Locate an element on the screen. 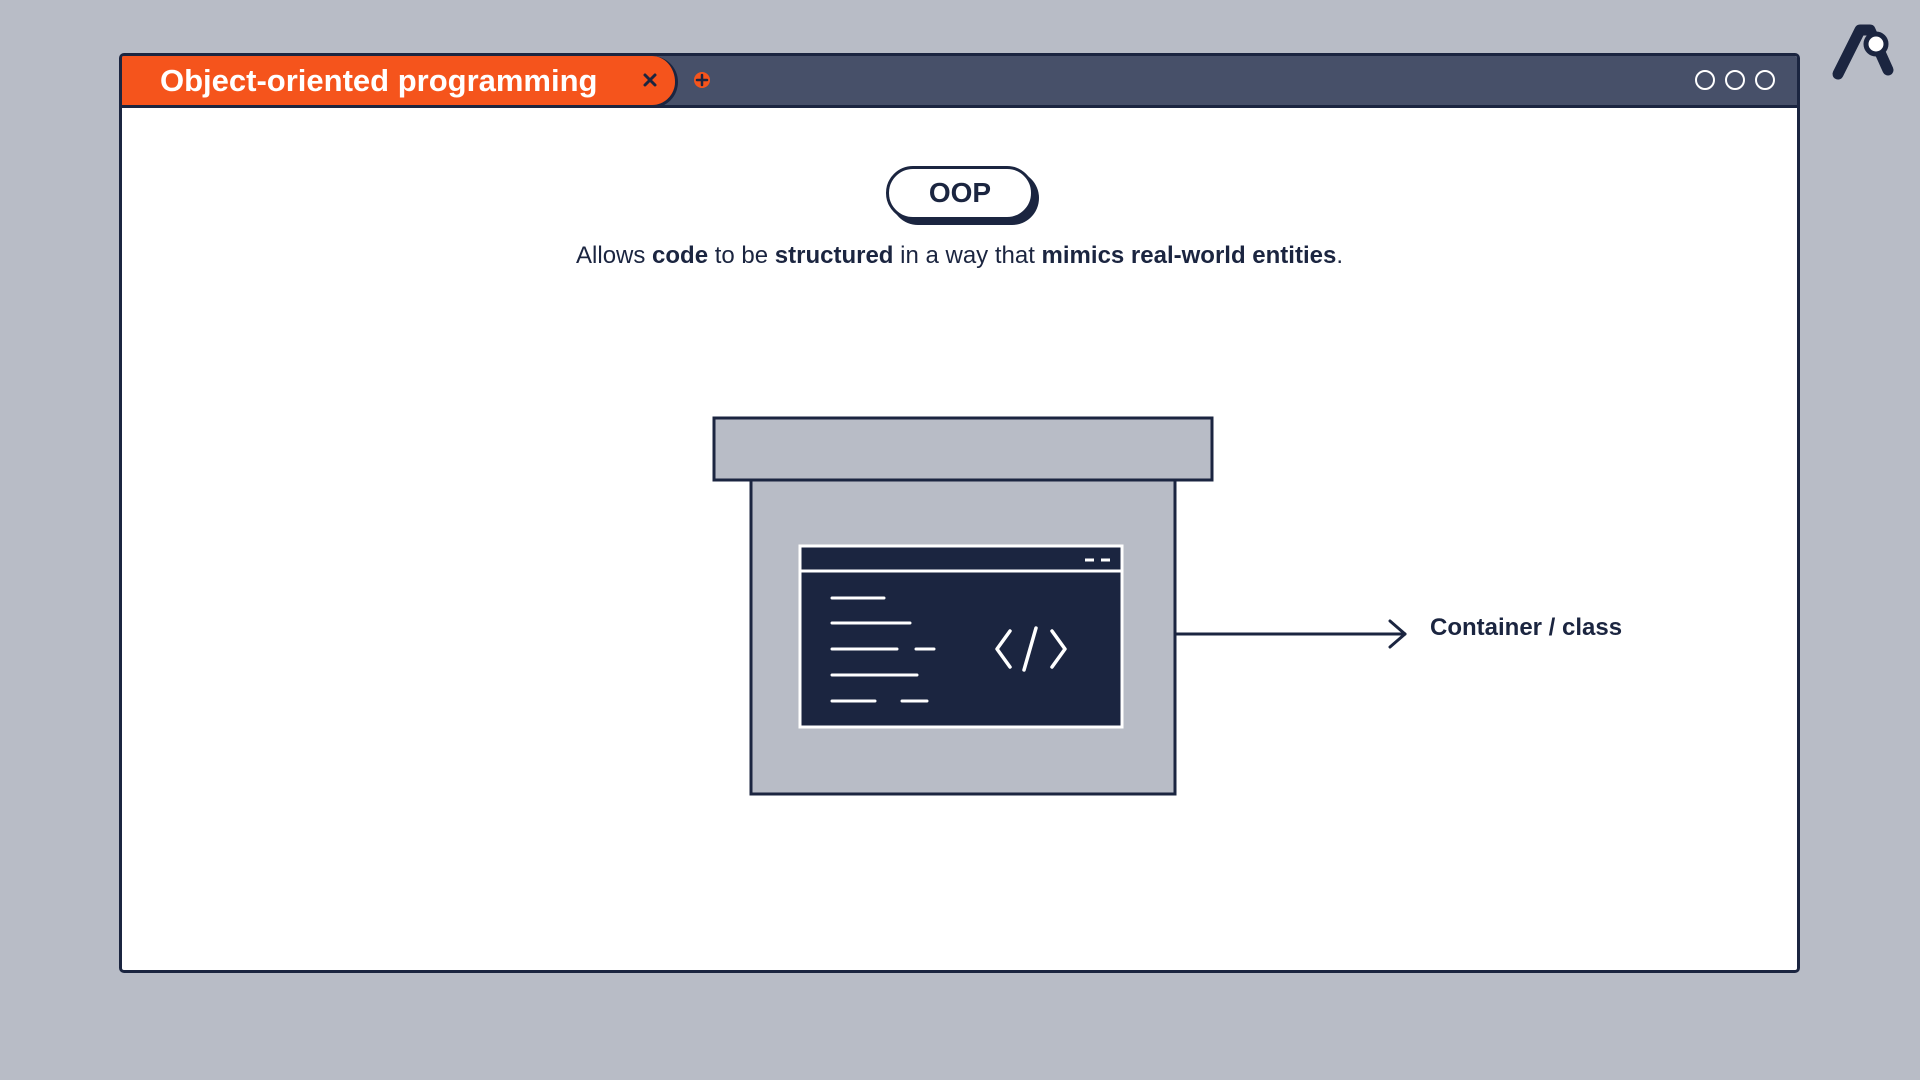 This screenshot has height=1080, width=1920. container-class-label: Container / class is located at coordinates (1526, 627).